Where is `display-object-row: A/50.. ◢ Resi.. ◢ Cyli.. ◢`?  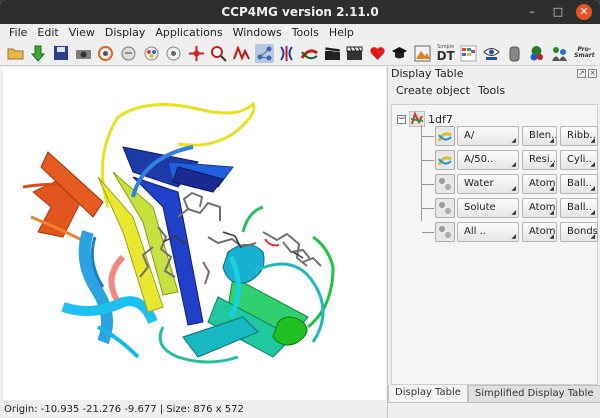
display-object-row: A/50.. ◢ Resi.. ◢ Cyli.. ◢ is located at coordinates (511, 160).